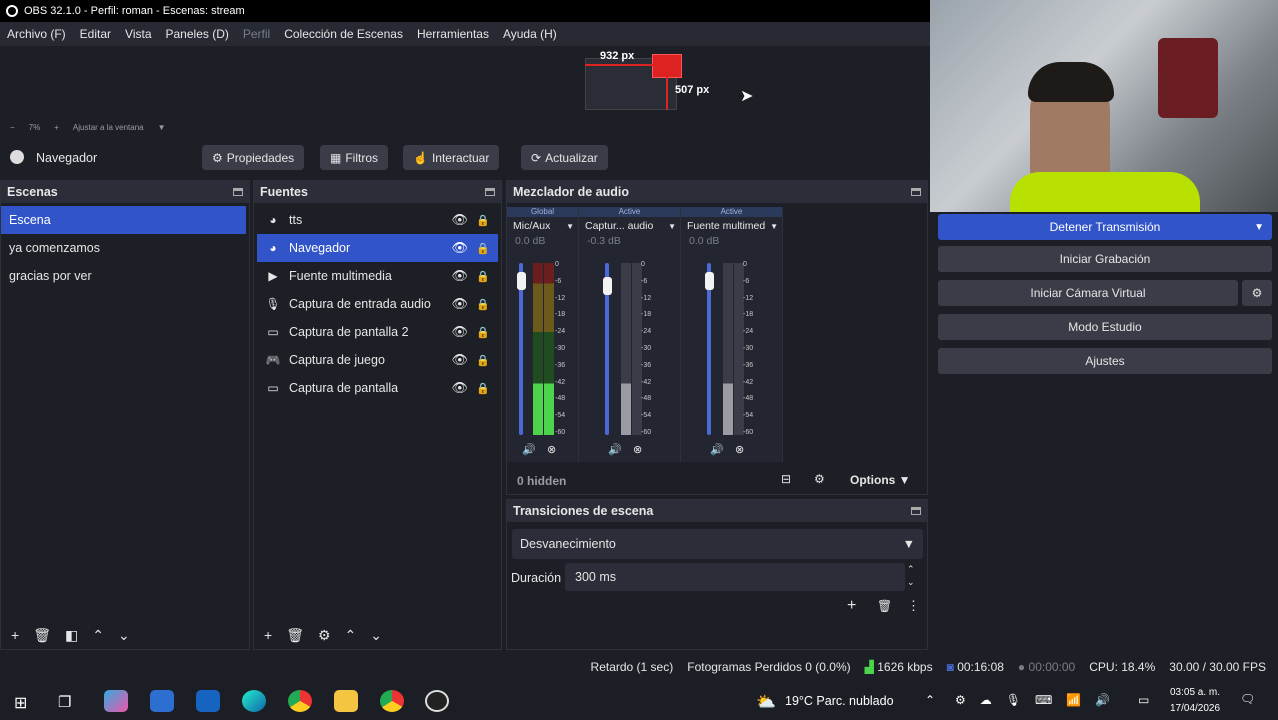 The width and height of the screenshot is (1278, 720). Describe the element at coordinates (1257, 293) in the screenshot. I see `virtual-camera-settings-button: ⚙` at that location.